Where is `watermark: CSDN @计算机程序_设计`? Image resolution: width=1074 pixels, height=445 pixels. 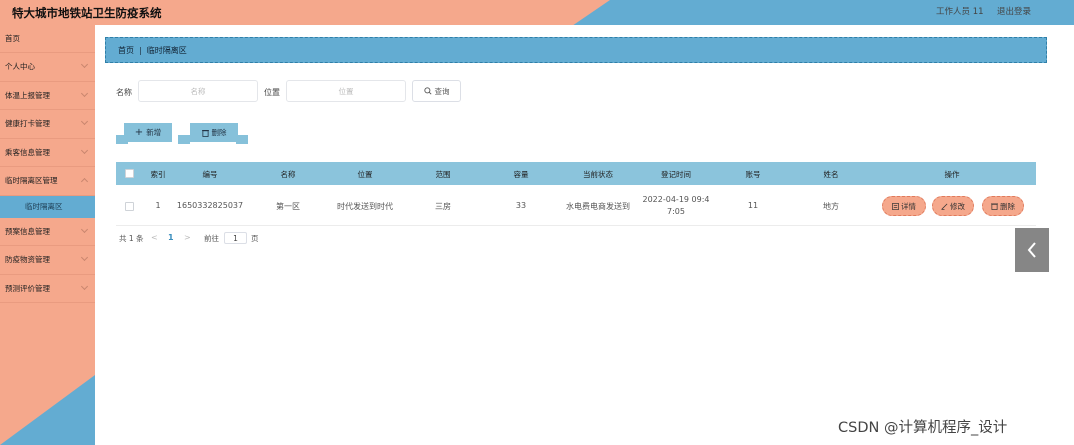 watermark: CSDN @计算机程序_设计 is located at coordinates (923, 428).